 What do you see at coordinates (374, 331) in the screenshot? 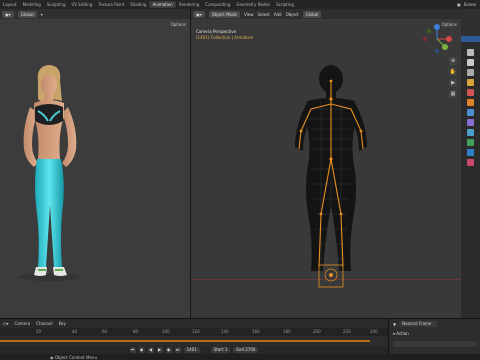
I see `ruler-tick: 240` at bounding box center [374, 331].